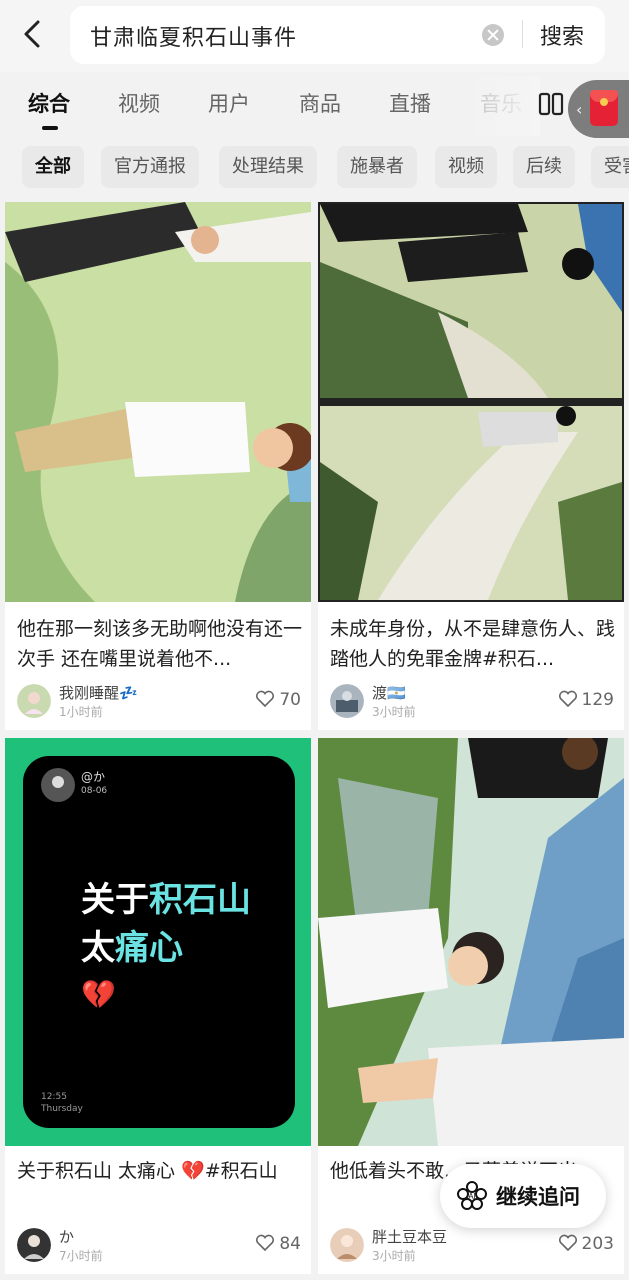 The width and height of the screenshot is (629, 1280). I want to click on result-tabs: 综合 视频 用户 商品 直播 音乐, so click(314, 106).